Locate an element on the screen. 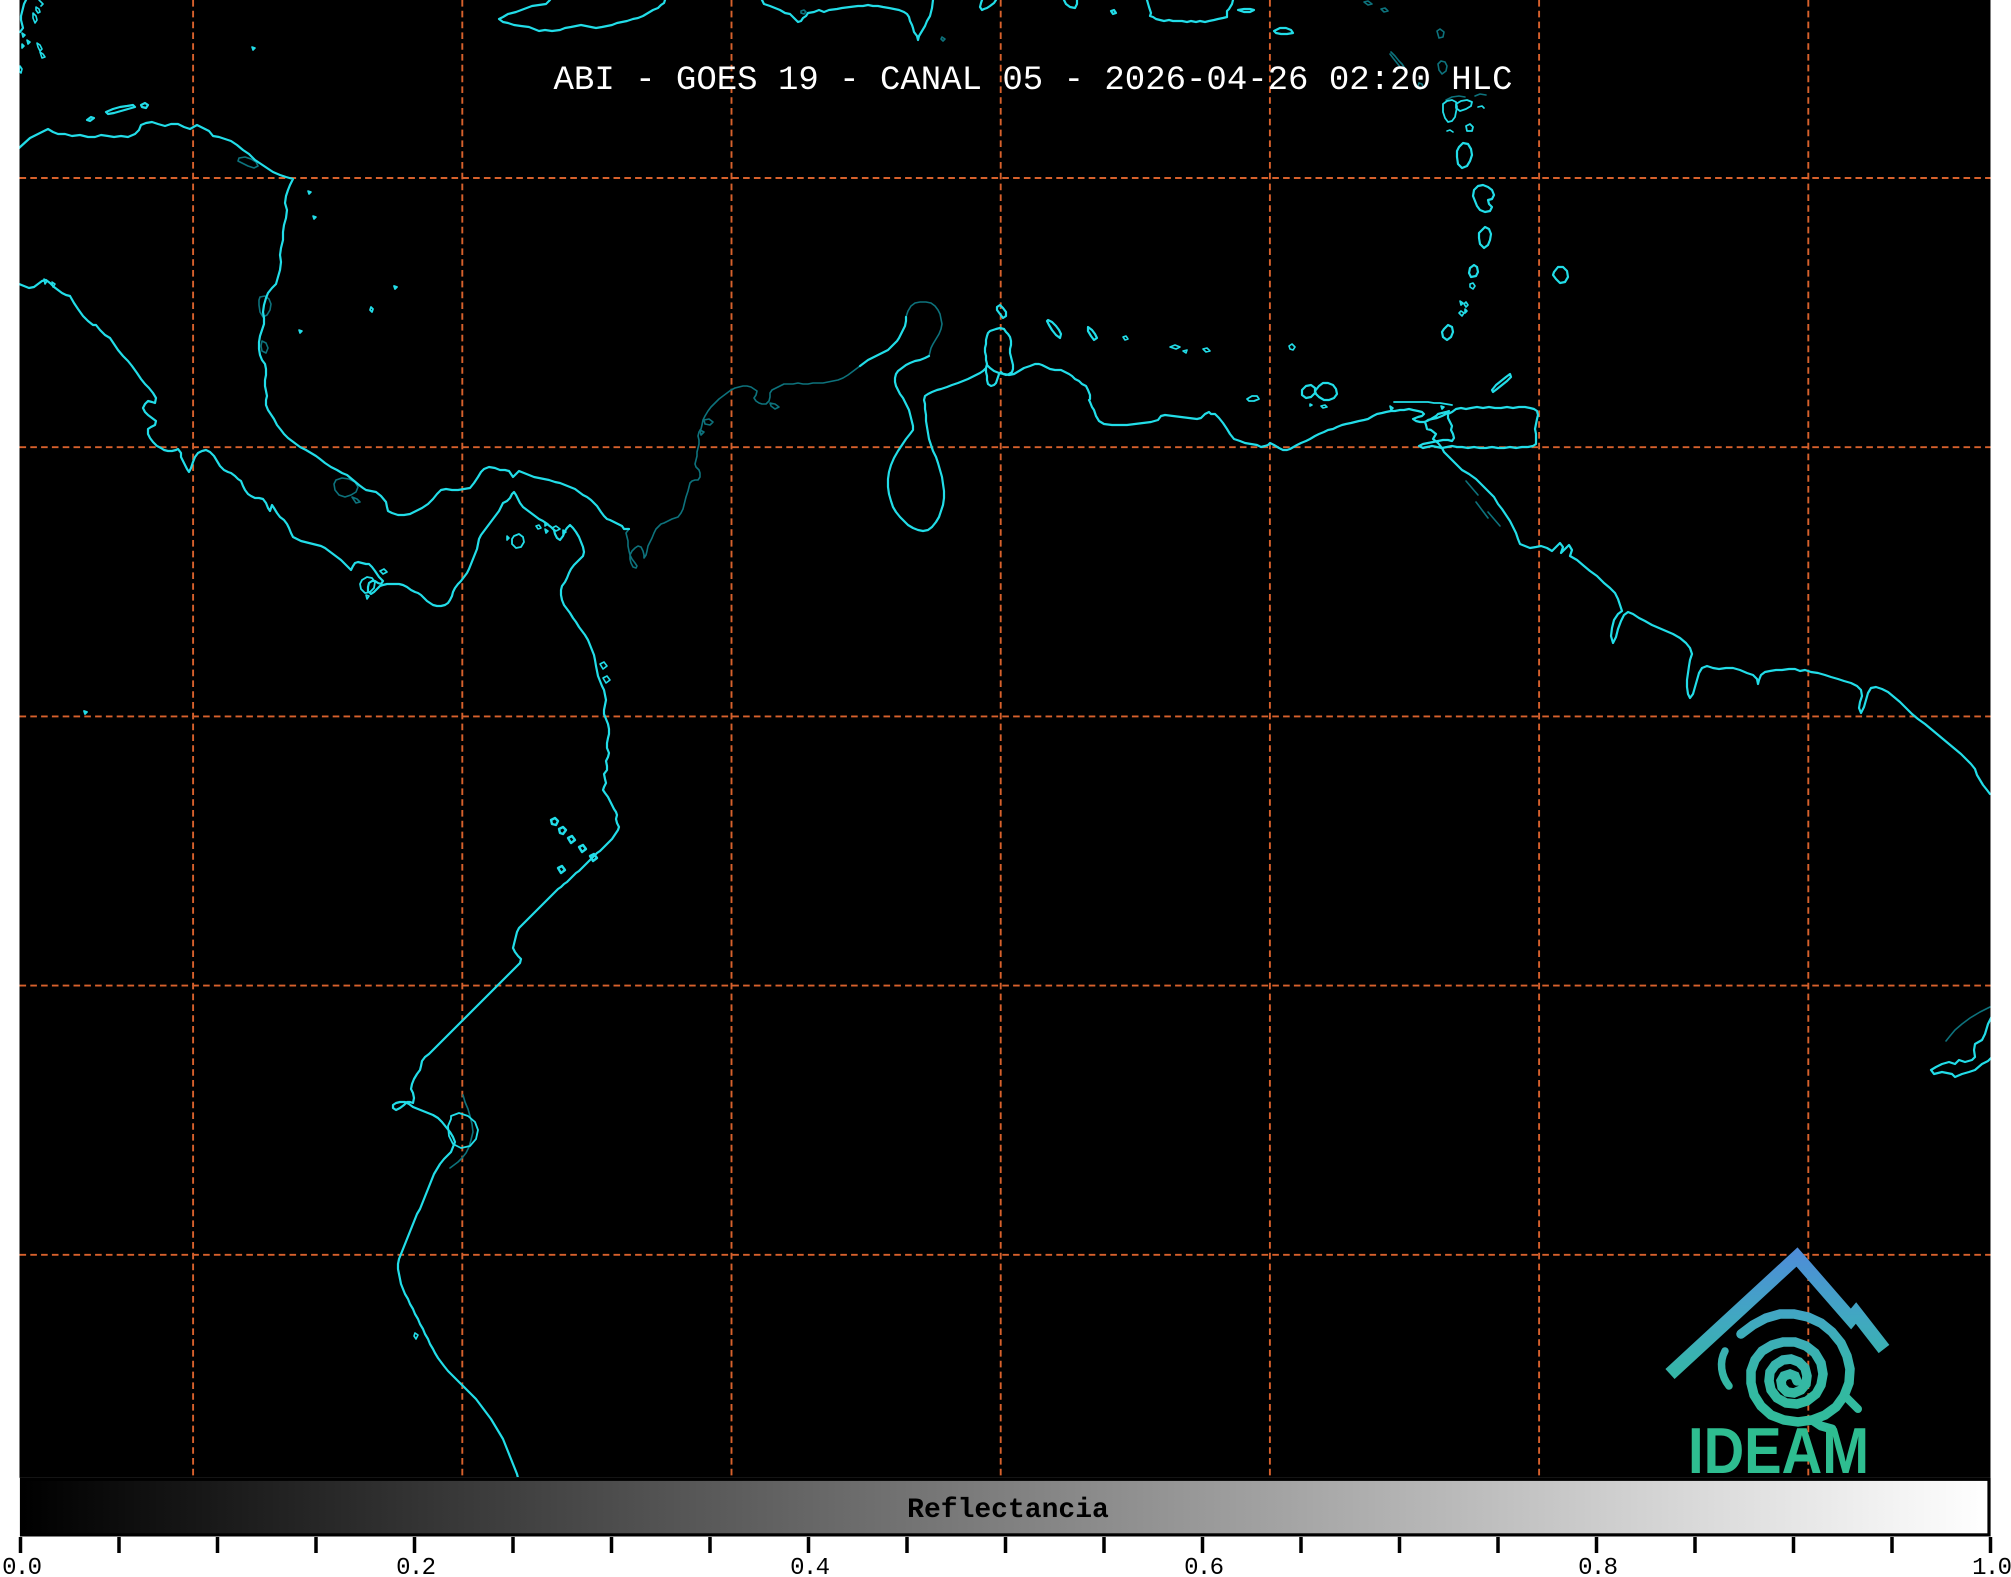  svg-text: 0.6 is located at coordinates (1203, 1566).